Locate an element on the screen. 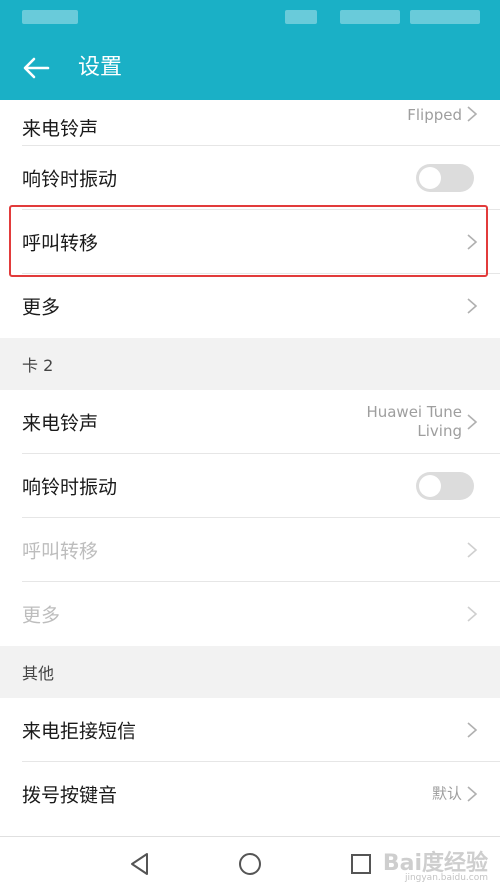 This screenshot has height=889, width=500. row-value-line2: Living is located at coordinates (439, 430).